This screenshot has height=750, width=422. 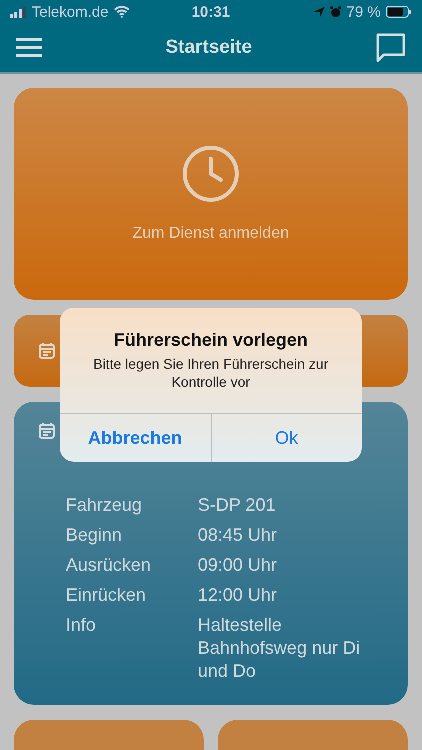 I want to click on dialog-button: Abbrechen, so click(x=135, y=438).